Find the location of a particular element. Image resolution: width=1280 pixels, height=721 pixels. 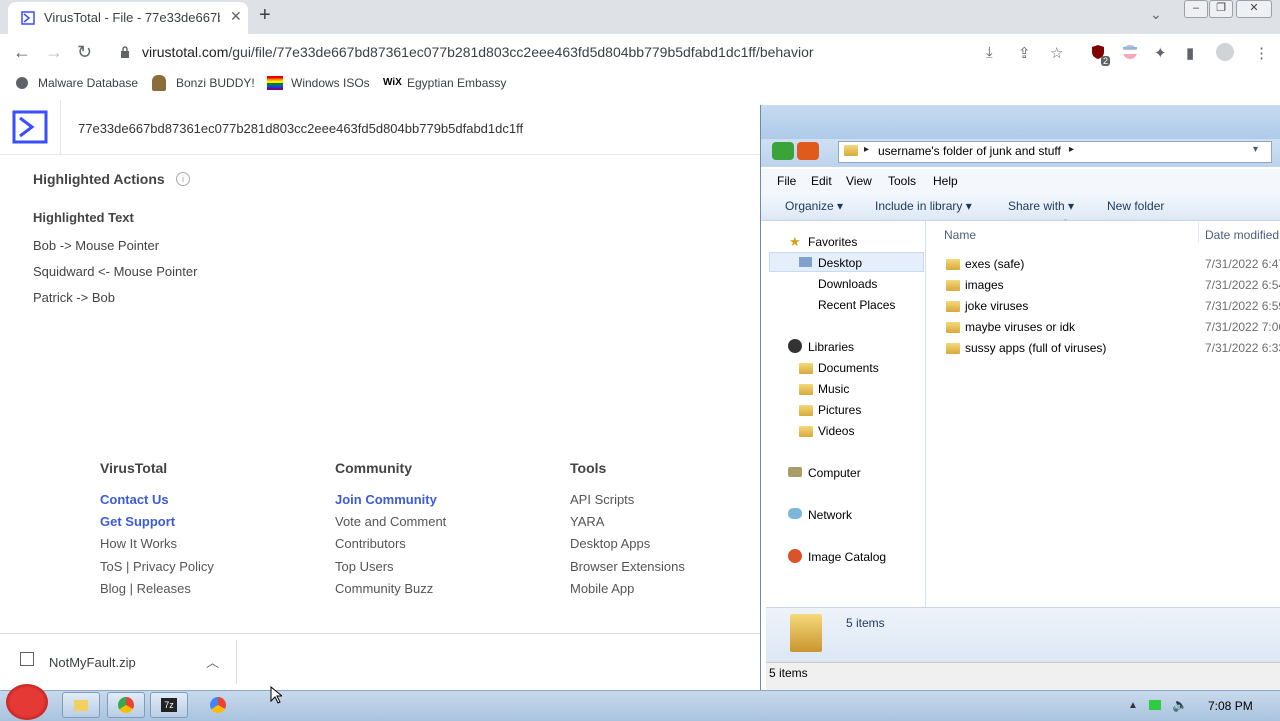

extensions-puzzle-icon: ✦ is located at coordinates (1160, 53).